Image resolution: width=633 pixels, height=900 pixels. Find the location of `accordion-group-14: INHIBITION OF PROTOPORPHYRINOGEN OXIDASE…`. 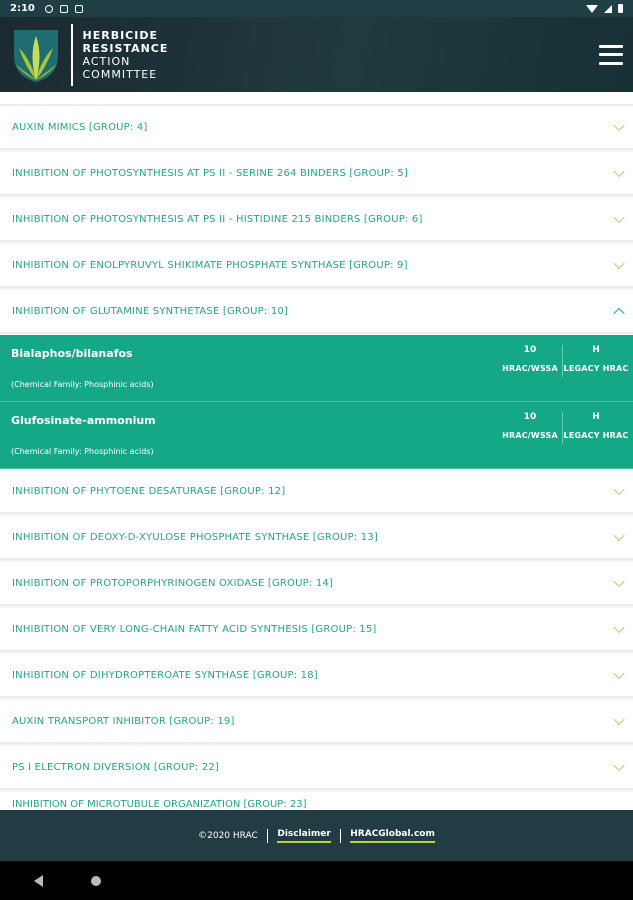

accordion-group-14: INHIBITION OF PROTOPORPHYRINOGEN OXIDASE… is located at coordinates (316, 584).